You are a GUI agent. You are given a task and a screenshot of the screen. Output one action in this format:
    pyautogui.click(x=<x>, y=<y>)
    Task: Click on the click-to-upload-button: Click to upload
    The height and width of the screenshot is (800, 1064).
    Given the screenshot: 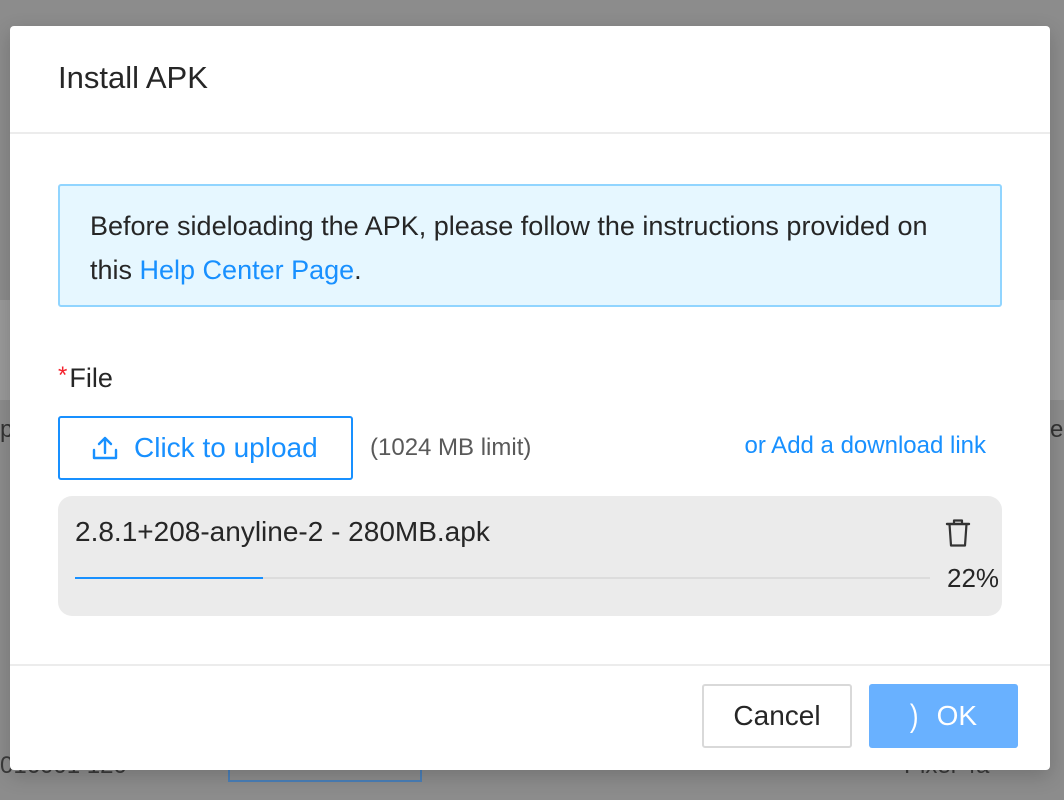 What is the action you would take?
    pyautogui.click(x=205, y=448)
    